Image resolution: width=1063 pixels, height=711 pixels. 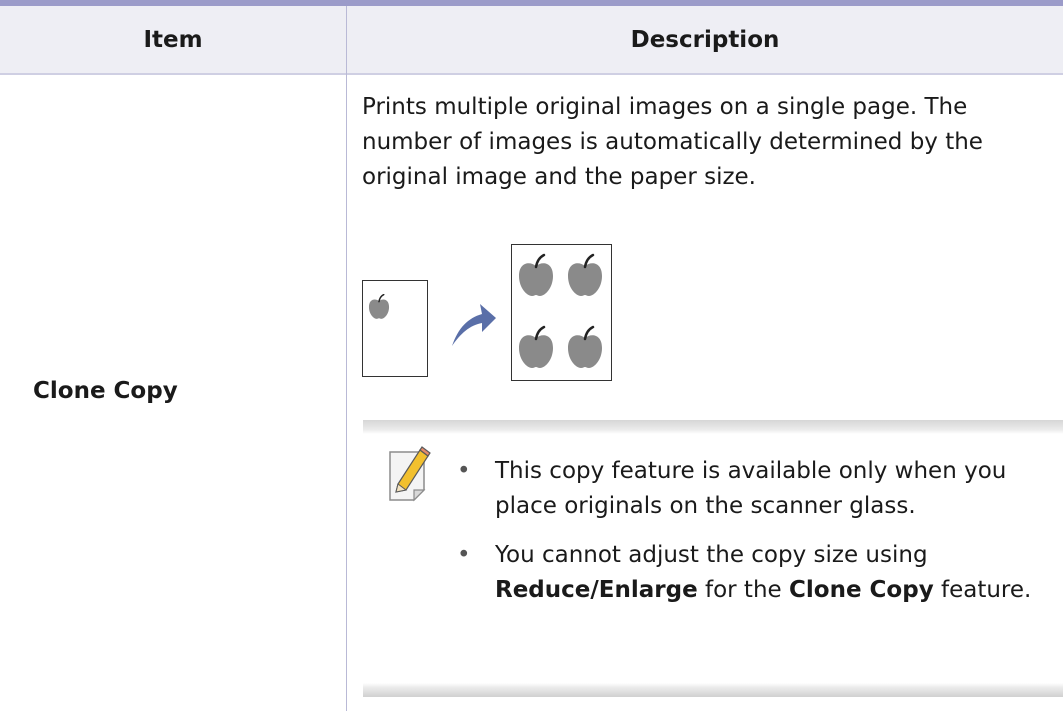 What do you see at coordinates (561, 312) in the screenshot?
I see `output-page` at bounding box center [561, 312].